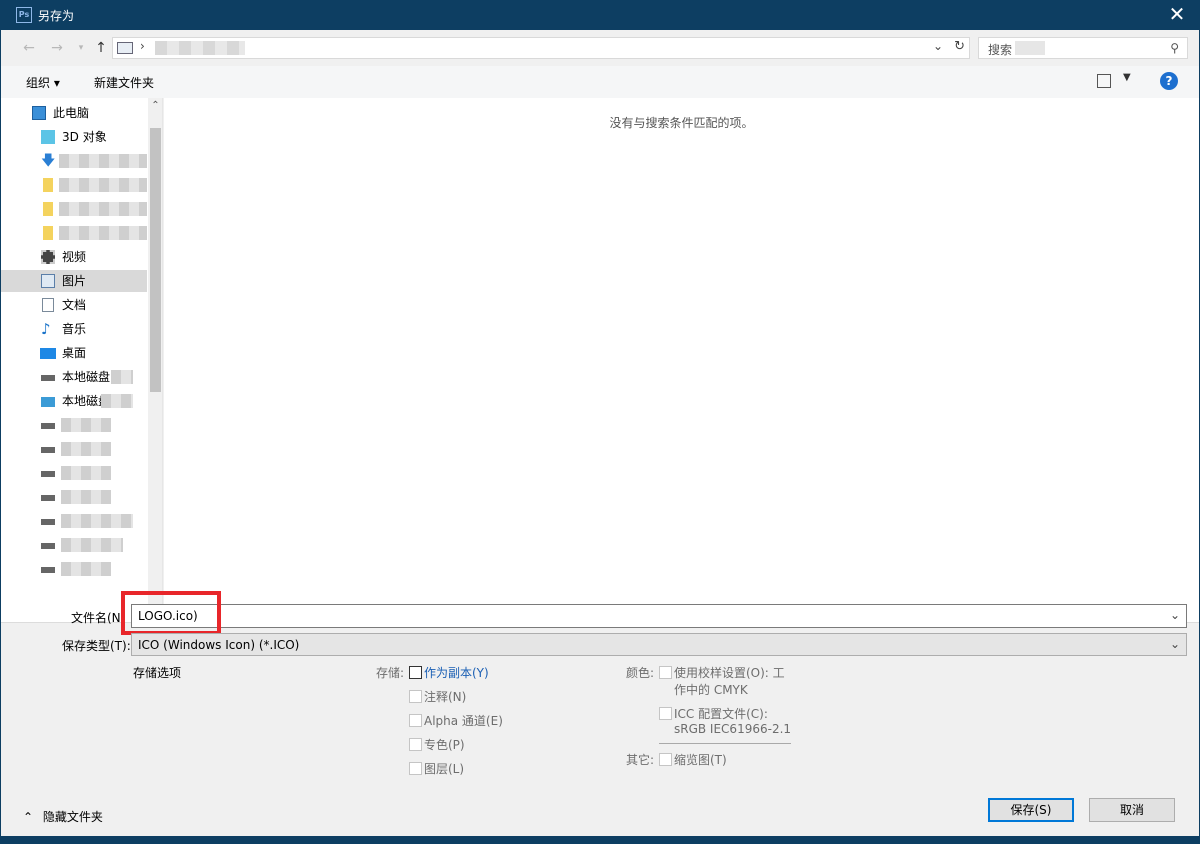 The width and height of the screenshot is (1200, 844). I want to click on proof-setup-label: 使用校样设置(O): 工, so click(729, 673).